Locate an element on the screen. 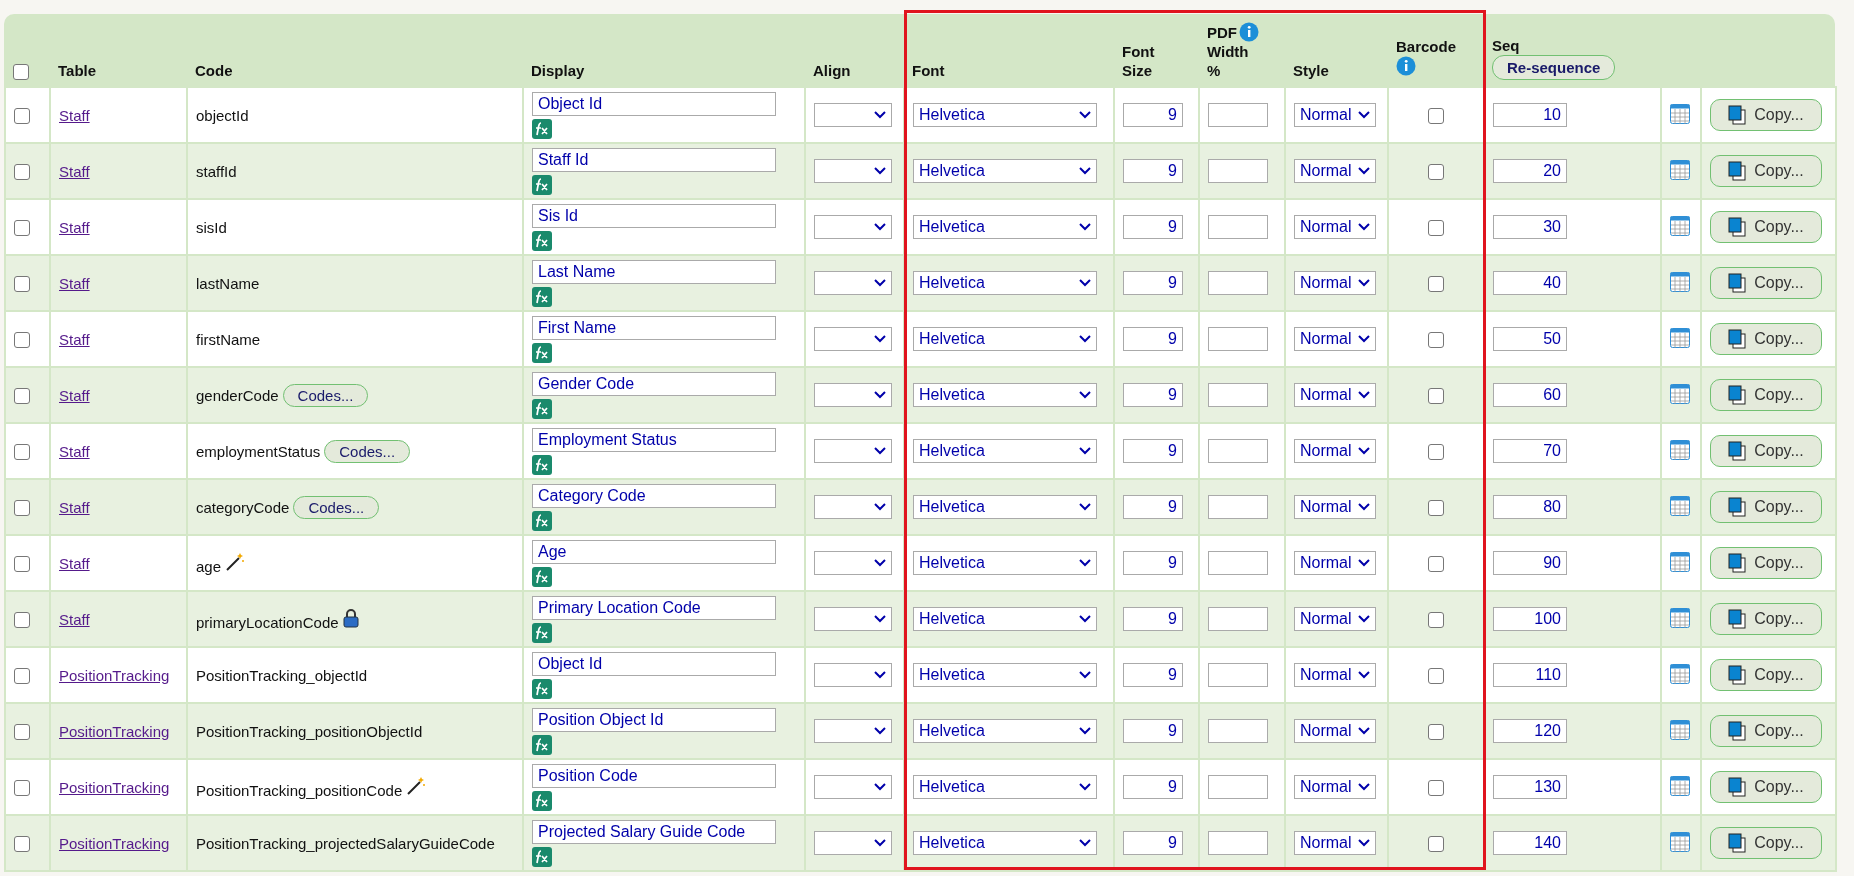  sequence-field: 60 is located at coordinates (1530, 395).